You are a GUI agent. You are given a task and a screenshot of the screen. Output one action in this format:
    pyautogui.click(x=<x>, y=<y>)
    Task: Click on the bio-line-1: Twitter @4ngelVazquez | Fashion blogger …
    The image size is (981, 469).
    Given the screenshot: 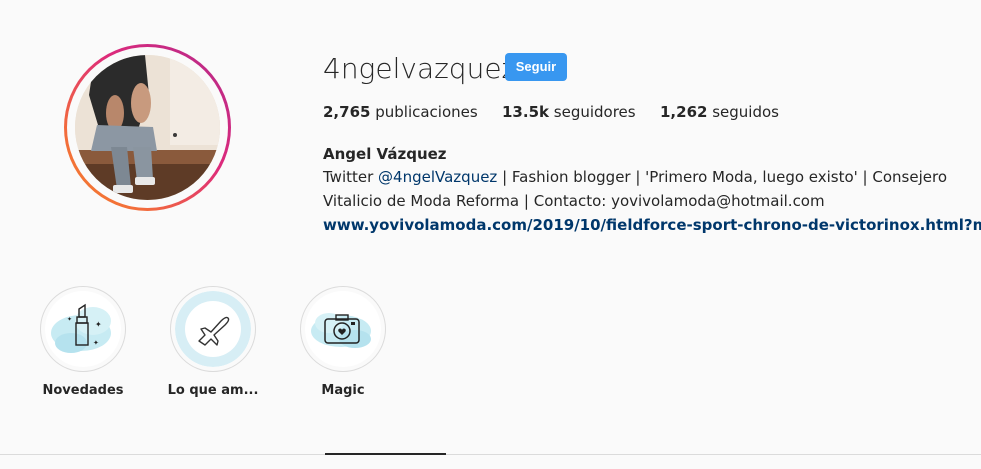 What is the action you would take?
    pyautogui.click(x=635, y=177)
    